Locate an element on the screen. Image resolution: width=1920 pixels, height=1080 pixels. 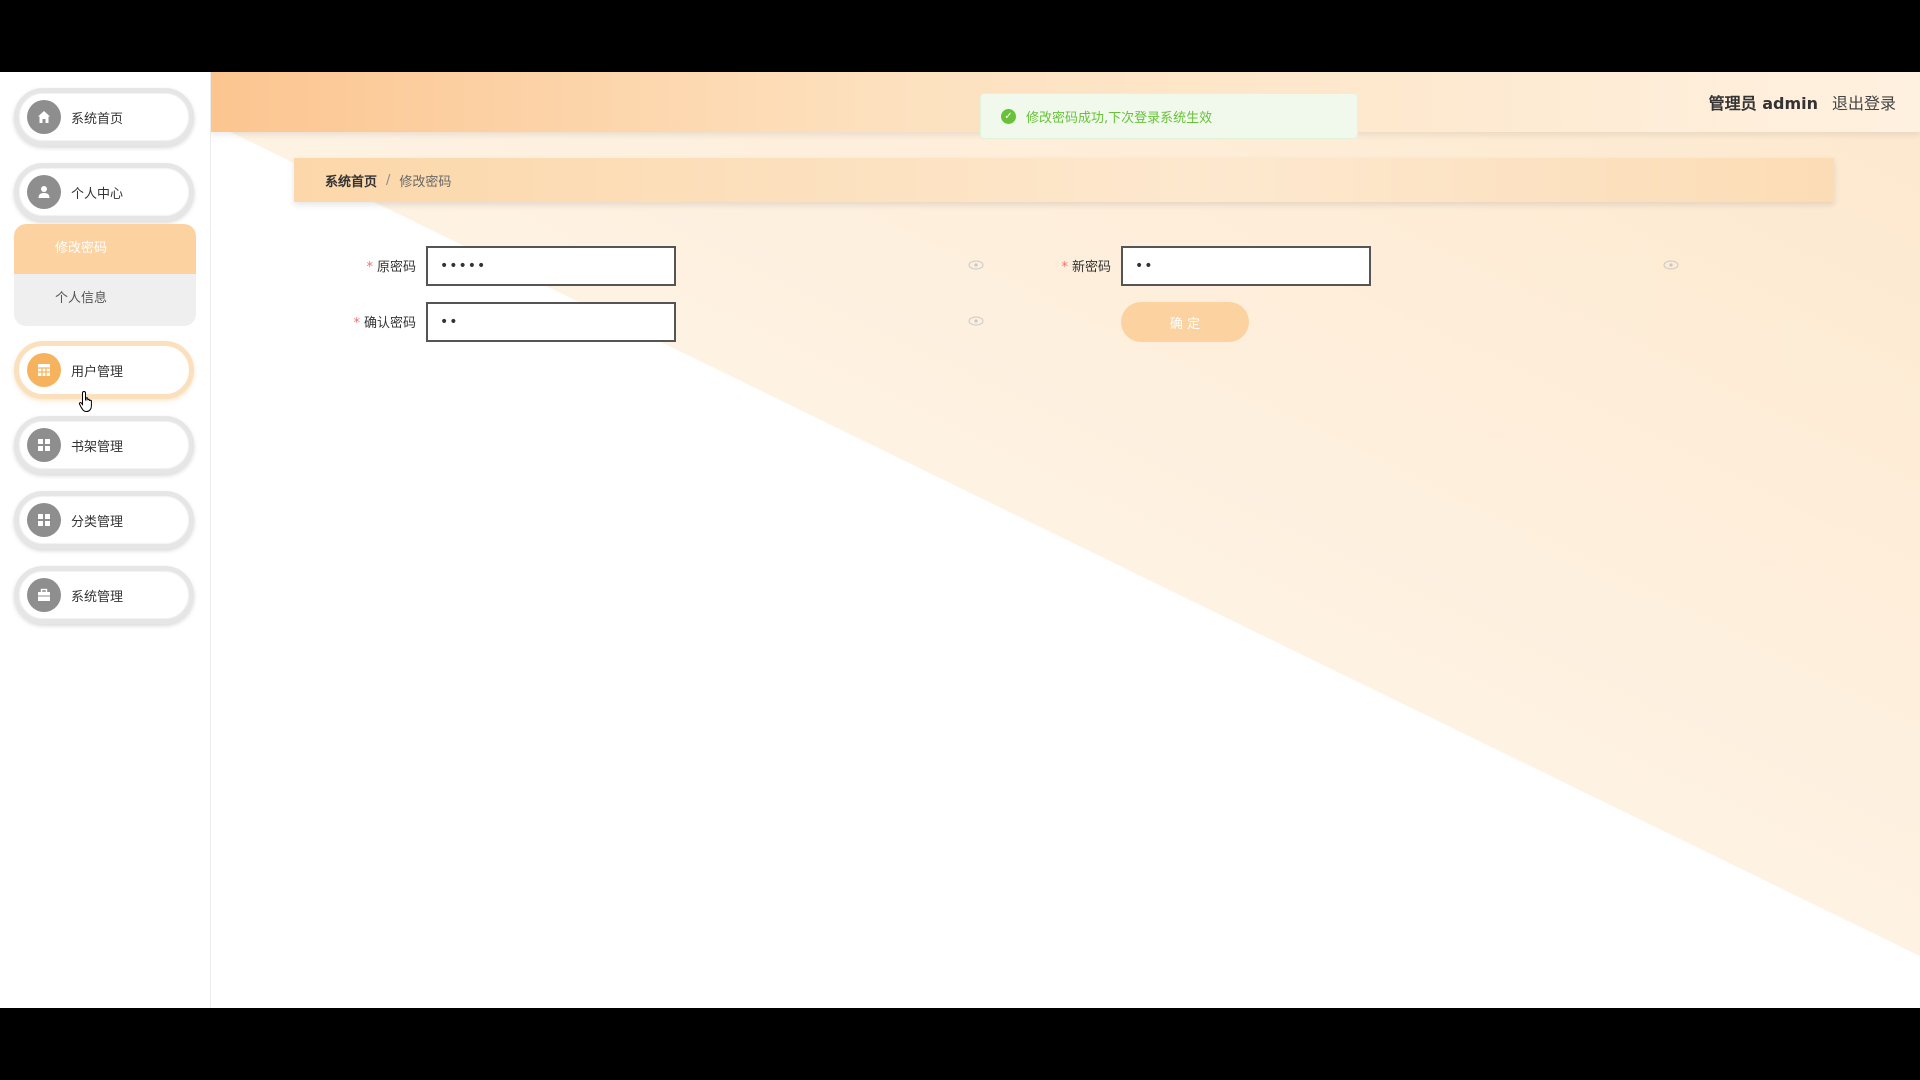
sidebar-item-label: 分类管理 is located at coordinates (97, 522).